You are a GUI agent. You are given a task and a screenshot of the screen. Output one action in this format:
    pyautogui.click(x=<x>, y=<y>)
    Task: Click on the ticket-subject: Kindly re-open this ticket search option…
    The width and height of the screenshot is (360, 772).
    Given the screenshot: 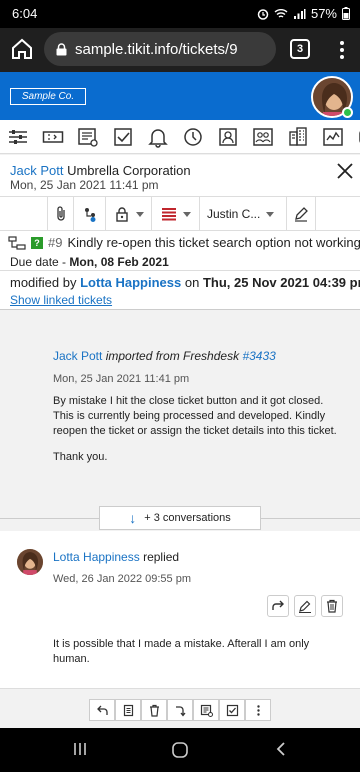 What is the action you would take?
    pyautogui.click(x=213, y=242)
    